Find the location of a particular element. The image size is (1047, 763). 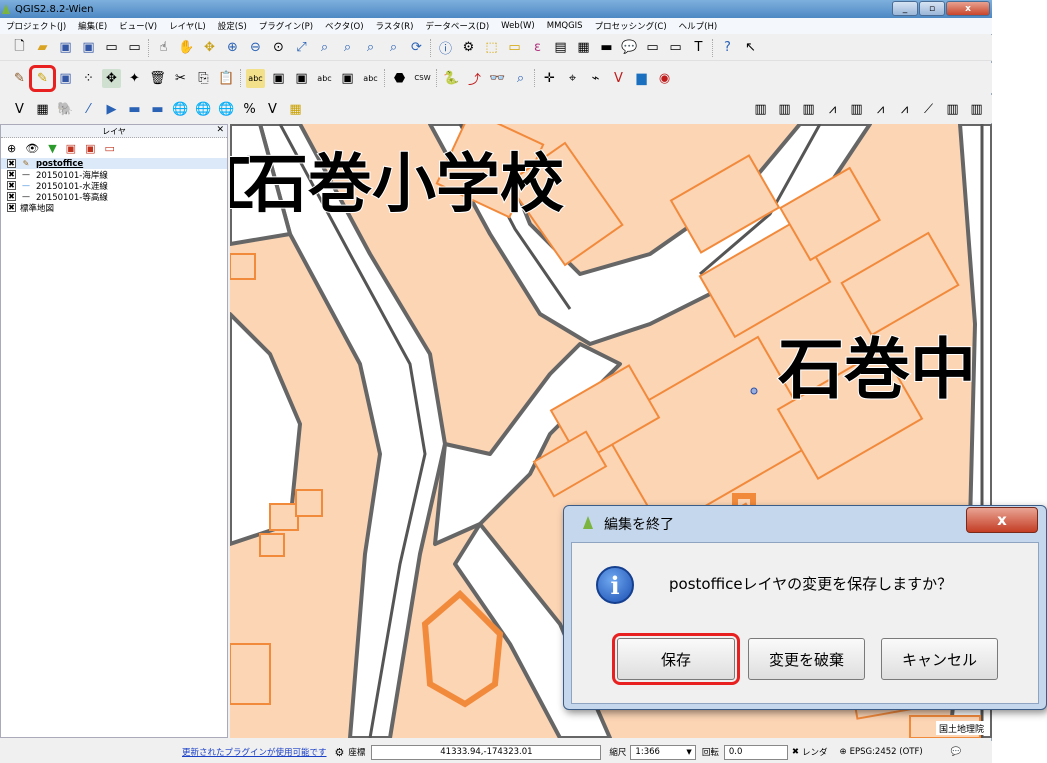

show-bookmarks-icon: ▭ is located at coordinates (675, 47).